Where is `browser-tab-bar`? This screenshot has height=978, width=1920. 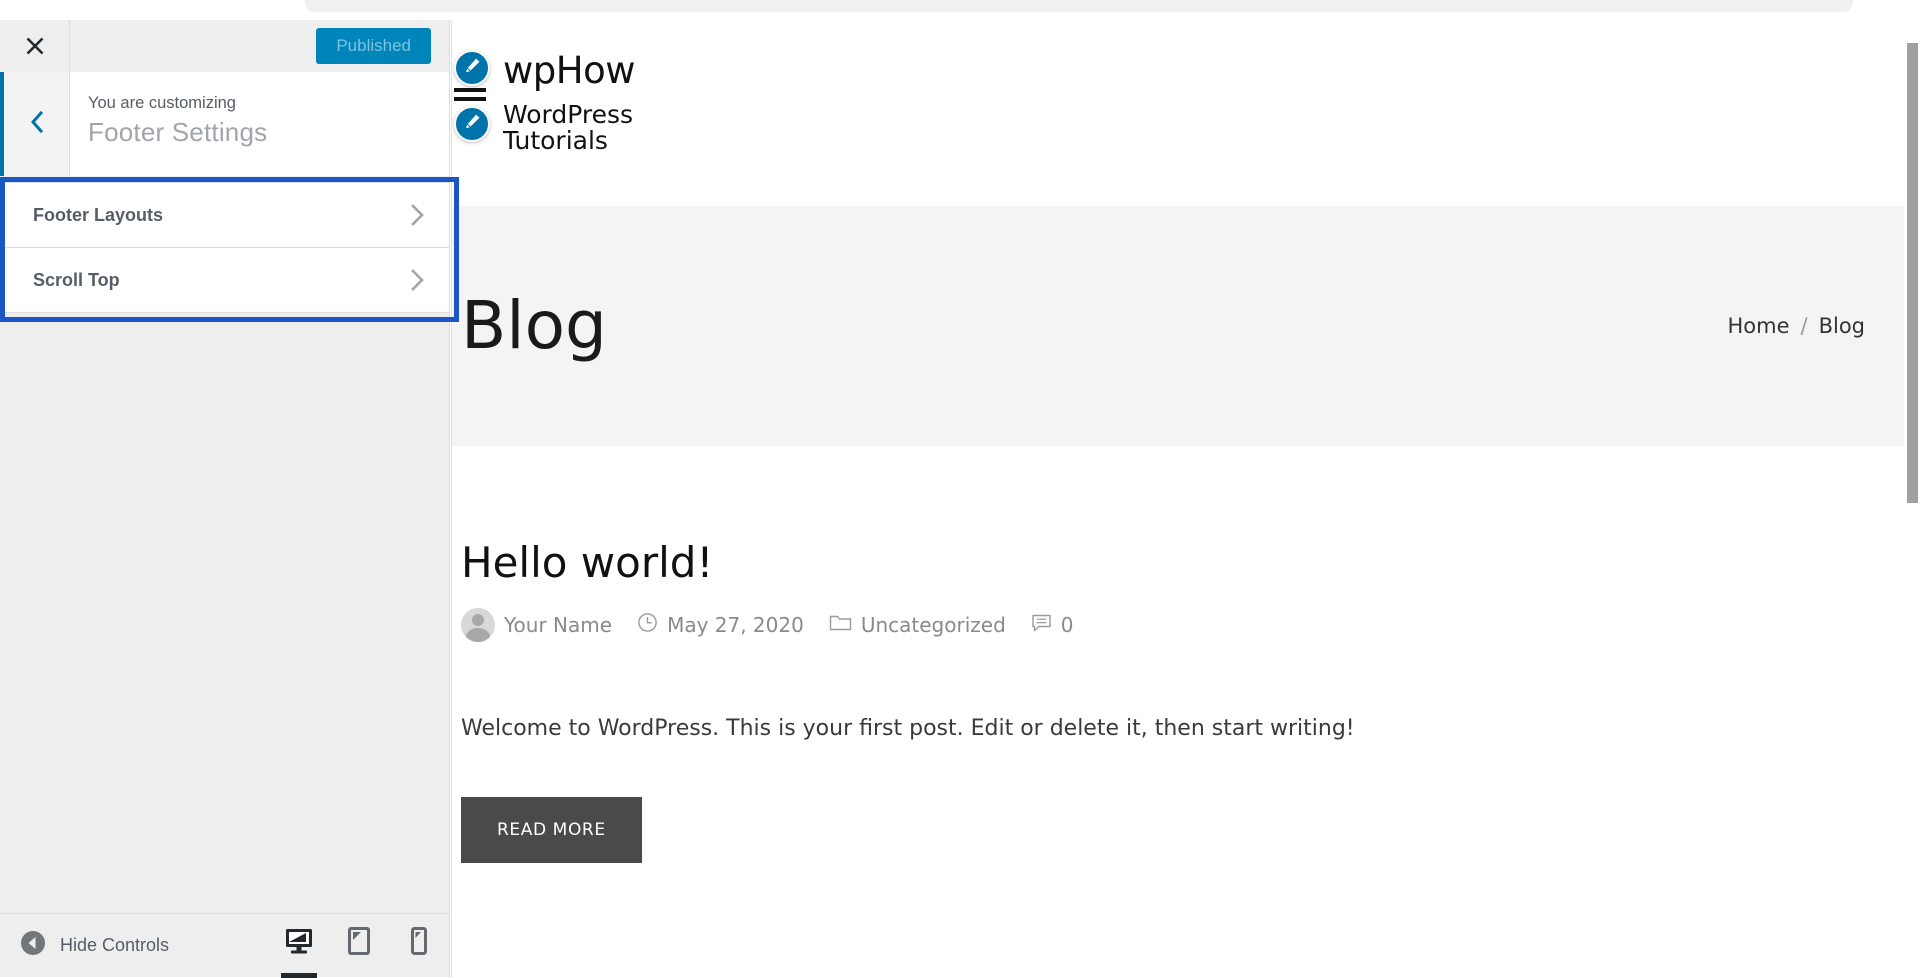
browser-tab-bar is located at coordinates (1079, 6).